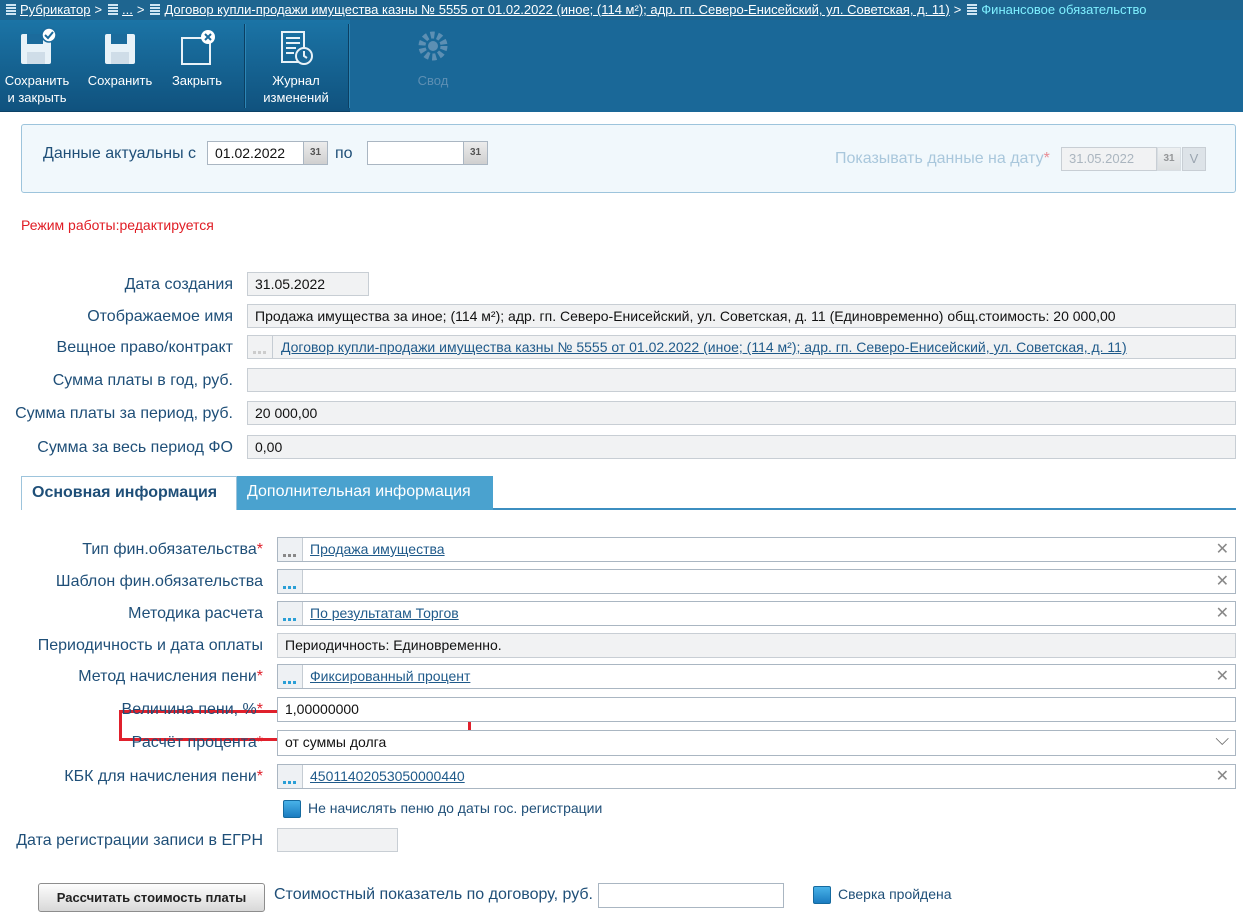 This screenshot has height=924, width=1243. Describe the element at coordinates (135, 447) in the screenshot. I see `total-sum-label: Сумма за весь период ФО` at that location.